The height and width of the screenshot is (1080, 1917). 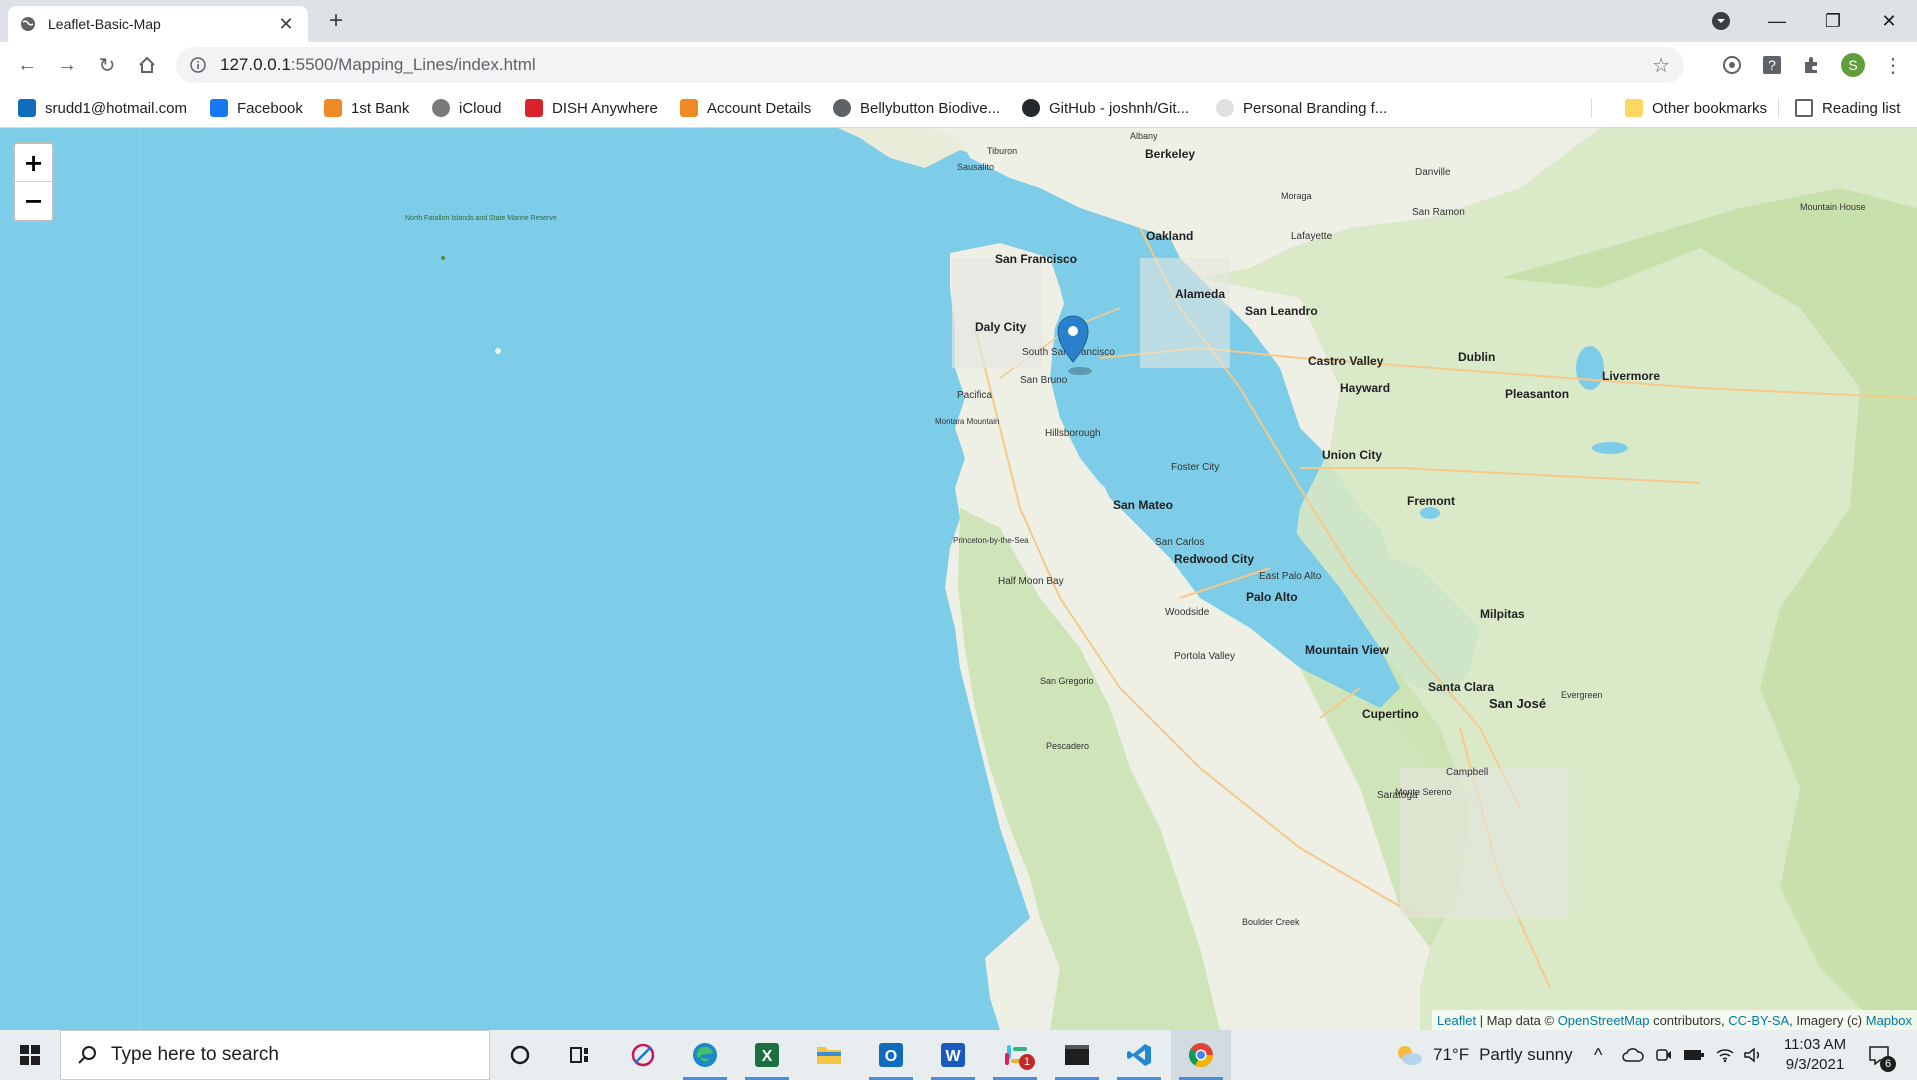 I want to click on label-evergreen: Evergreen, so click(x=1582, y=695).